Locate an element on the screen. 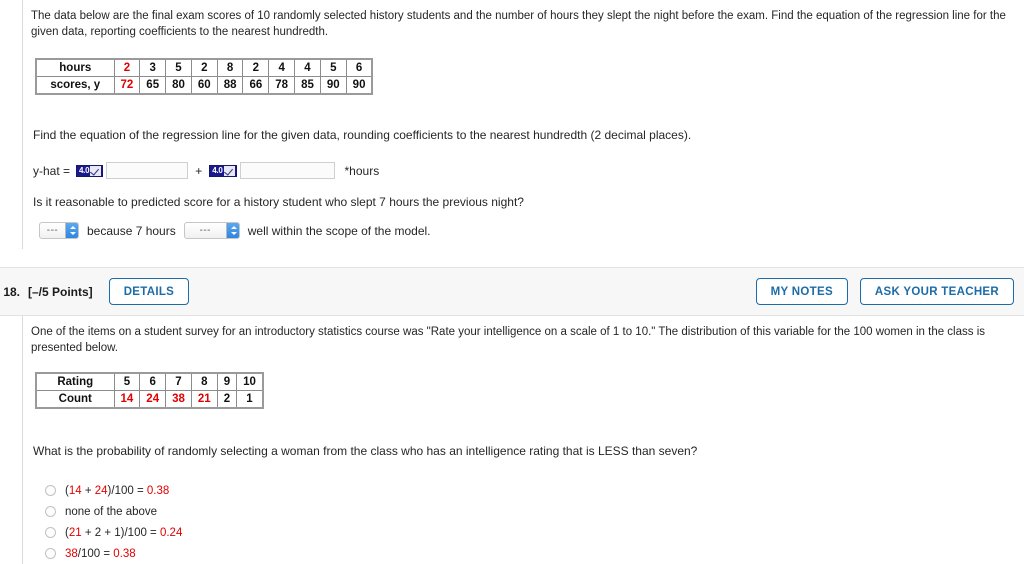 The height and width of the screenshot is (564, 1024). list-item: none of the above is located at coordinates (534, 511).